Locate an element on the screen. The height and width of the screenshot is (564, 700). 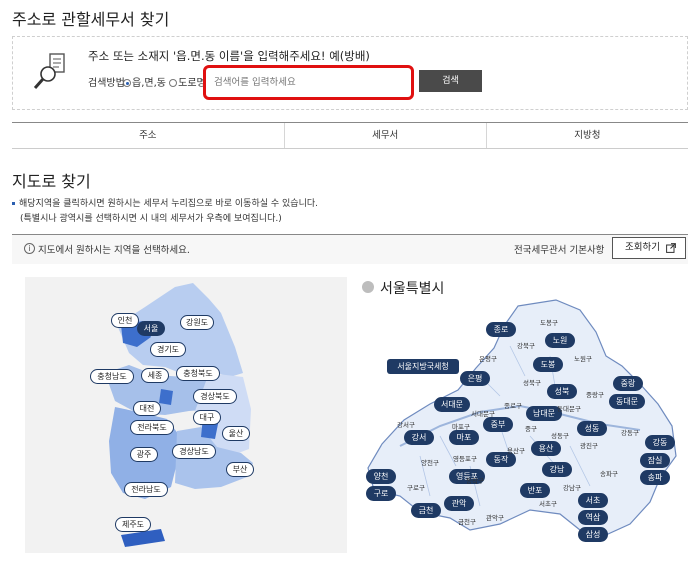
map-note-2: (특별시나 광역시를 선택하시면 시 내의 세무서가 우측에 보여집니다.) is located at coordinates (151, 219).